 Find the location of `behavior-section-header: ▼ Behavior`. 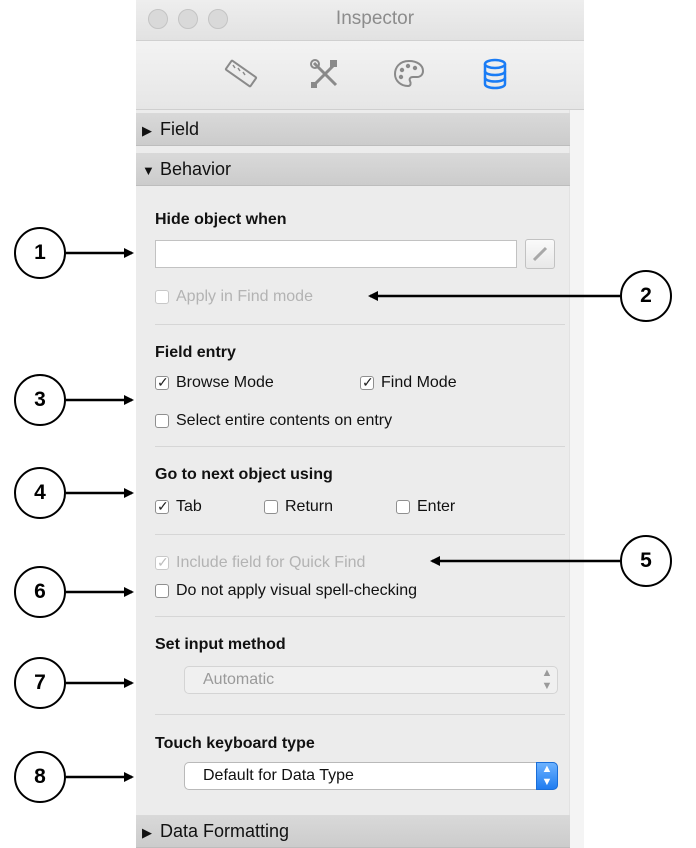

behavior-section-header: ▼ Behavior is located at coordinates (353, 169).